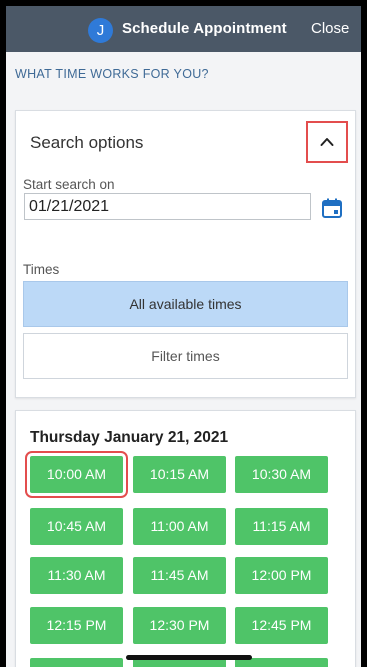 The width and height of the screenshot is (367, 667). I want to click on calendar-icon, so click(332, 208).